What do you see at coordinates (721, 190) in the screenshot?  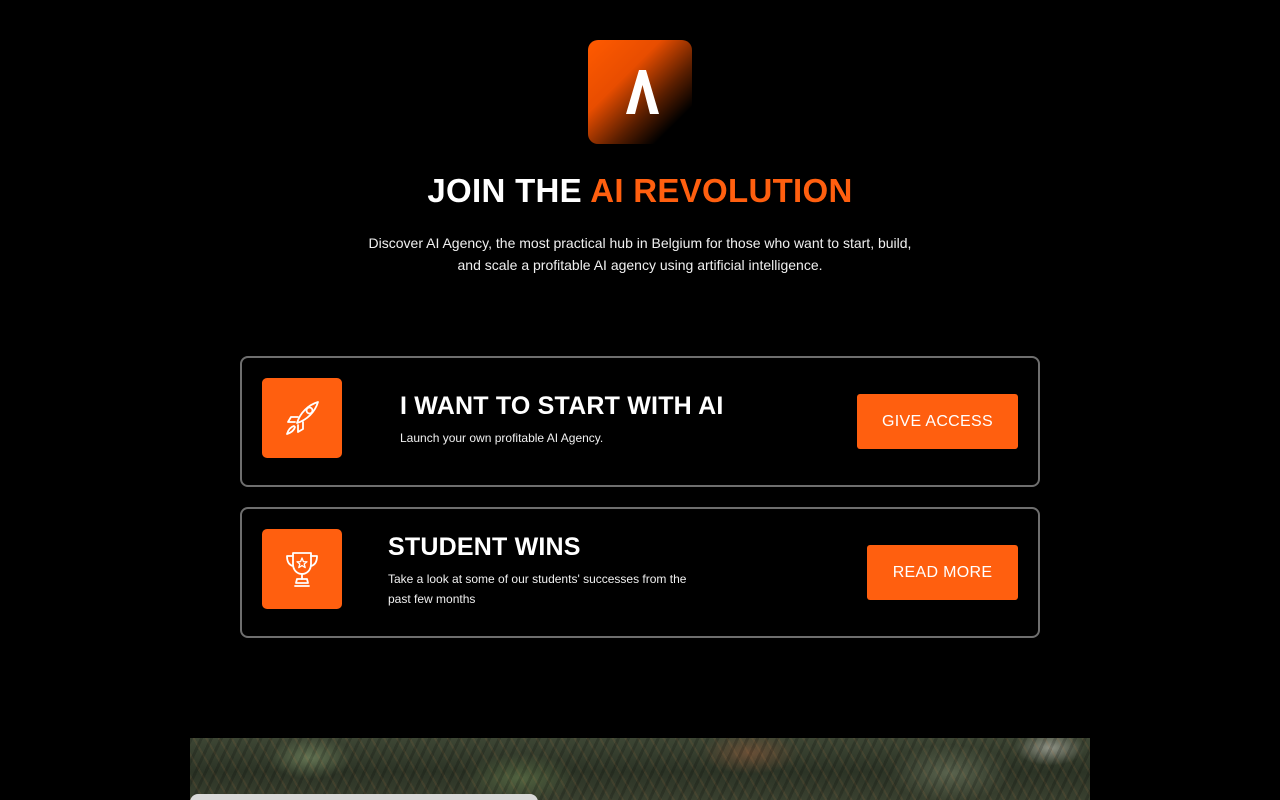 I see `headline-accent: AI REVOLUTION` at bounding box center [721, 190].